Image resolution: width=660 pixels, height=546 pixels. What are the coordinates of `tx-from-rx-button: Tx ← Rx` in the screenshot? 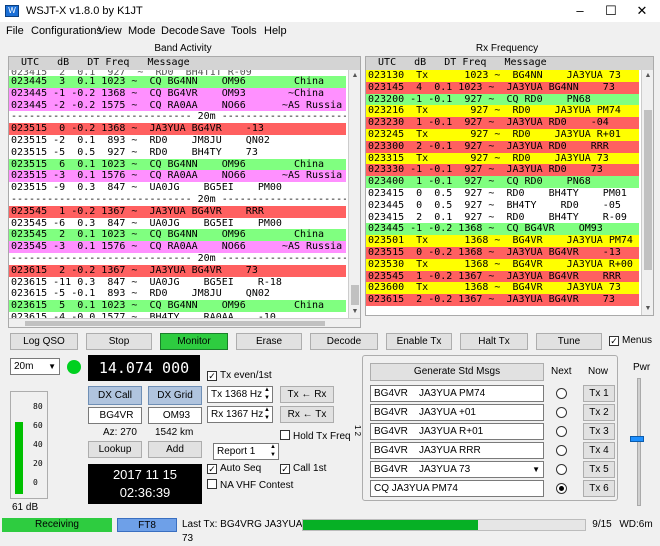 It's located at (307, 394).